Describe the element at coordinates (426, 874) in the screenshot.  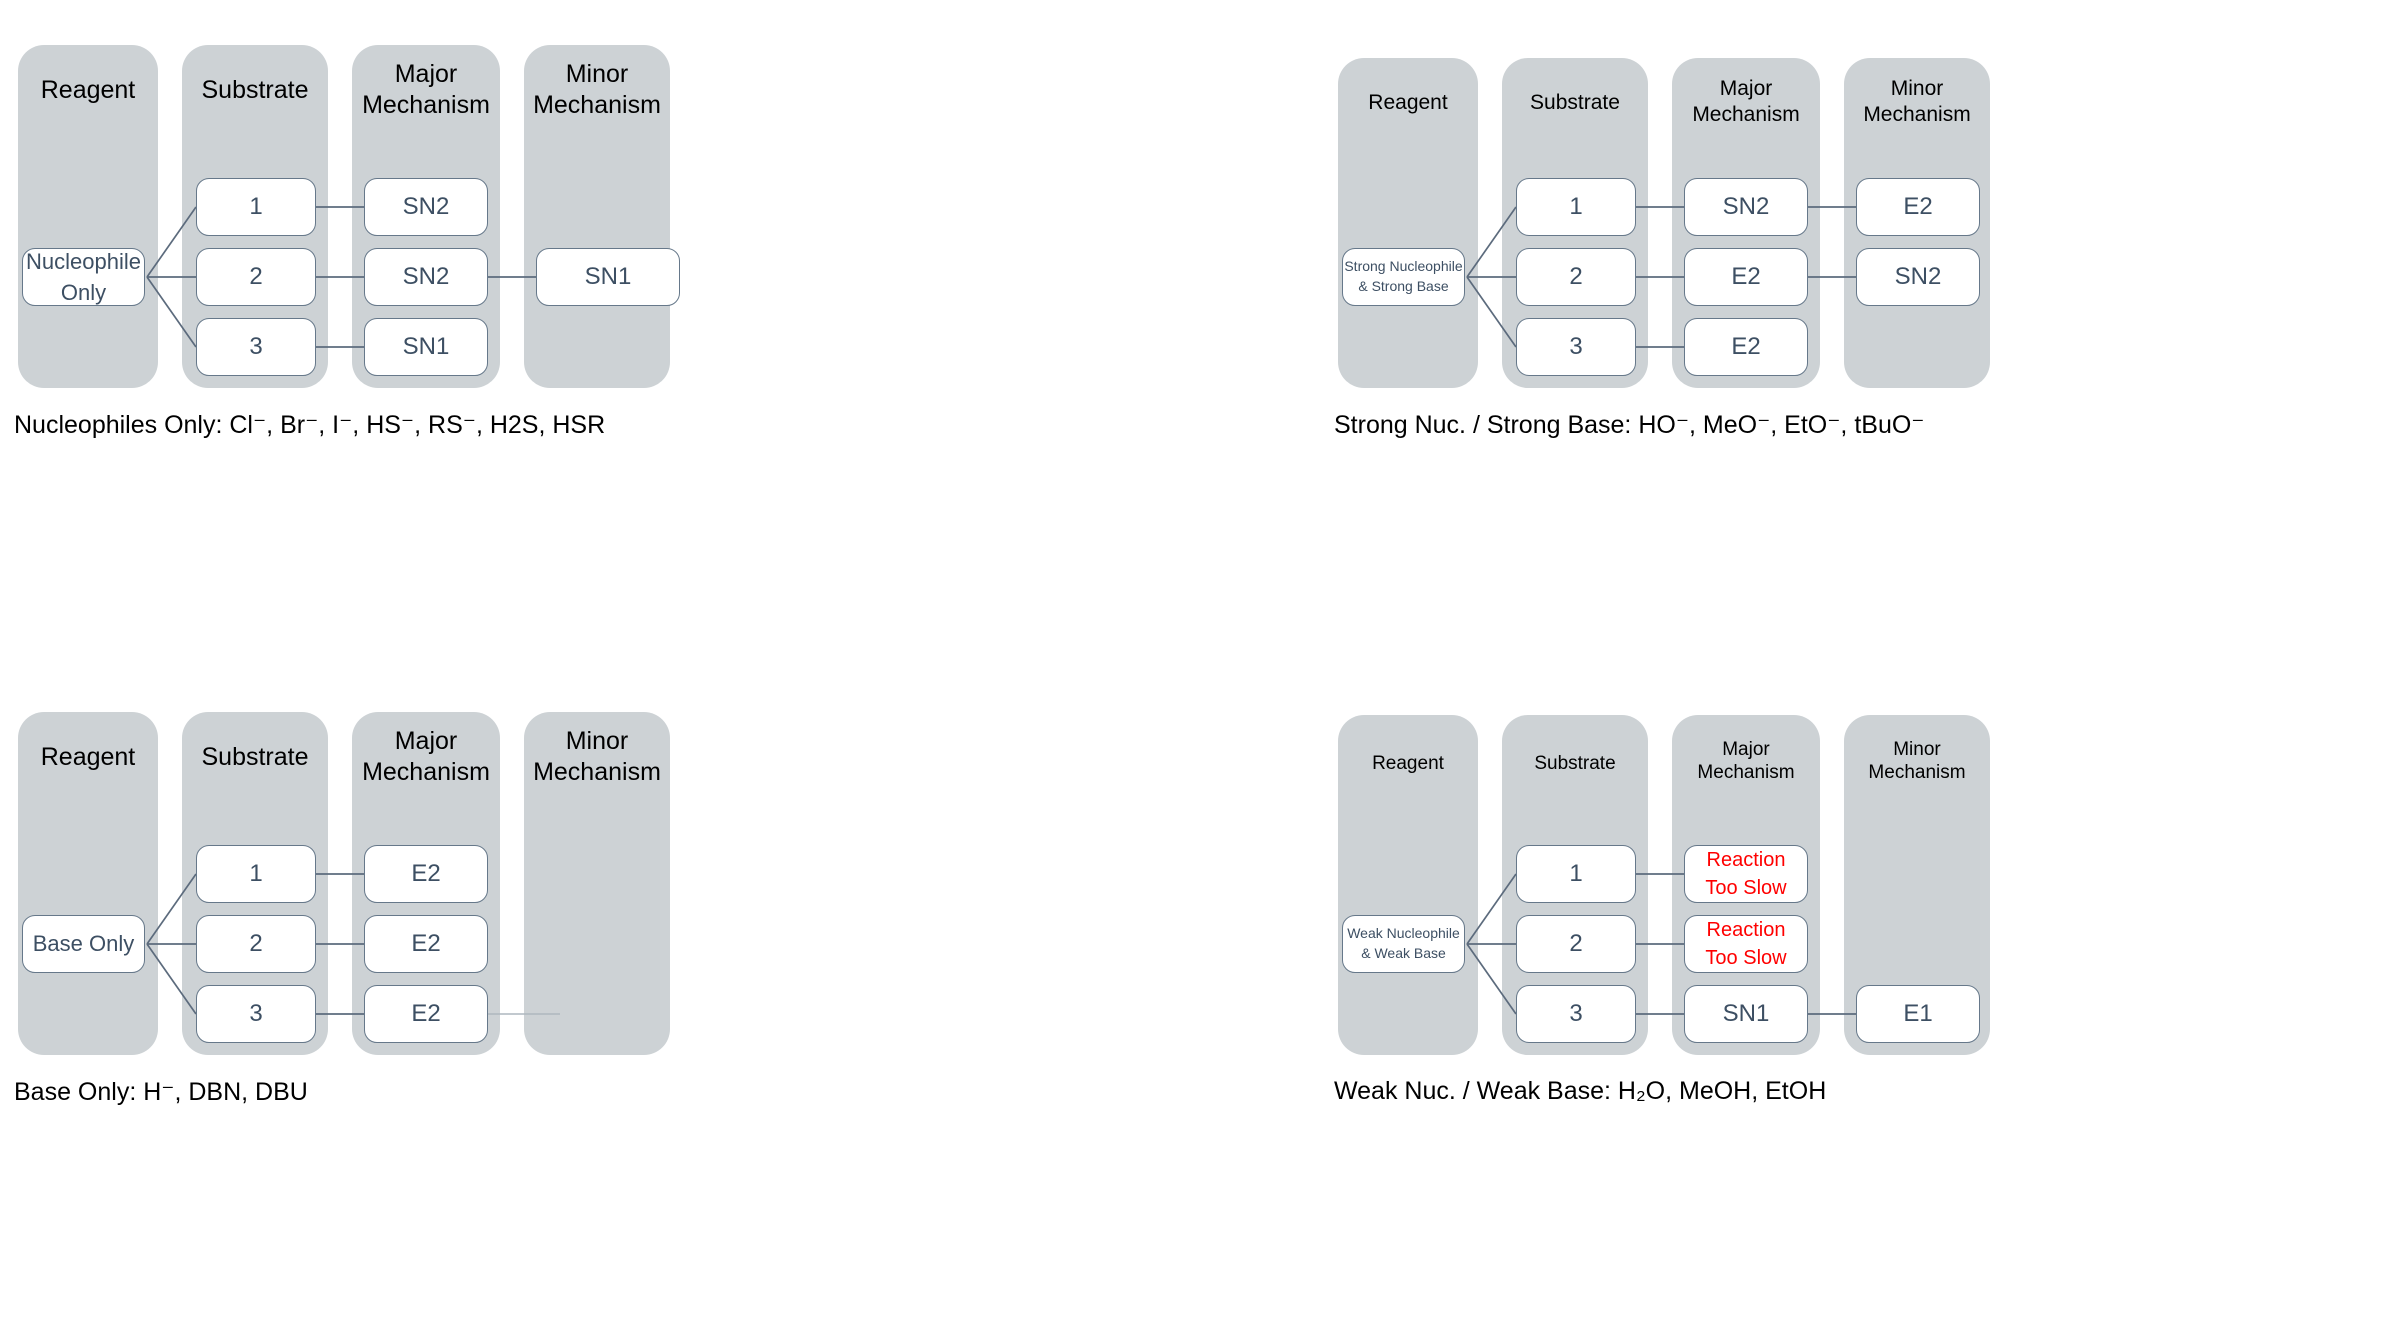
I see `major-mechanism-node-1: E2` at that location.